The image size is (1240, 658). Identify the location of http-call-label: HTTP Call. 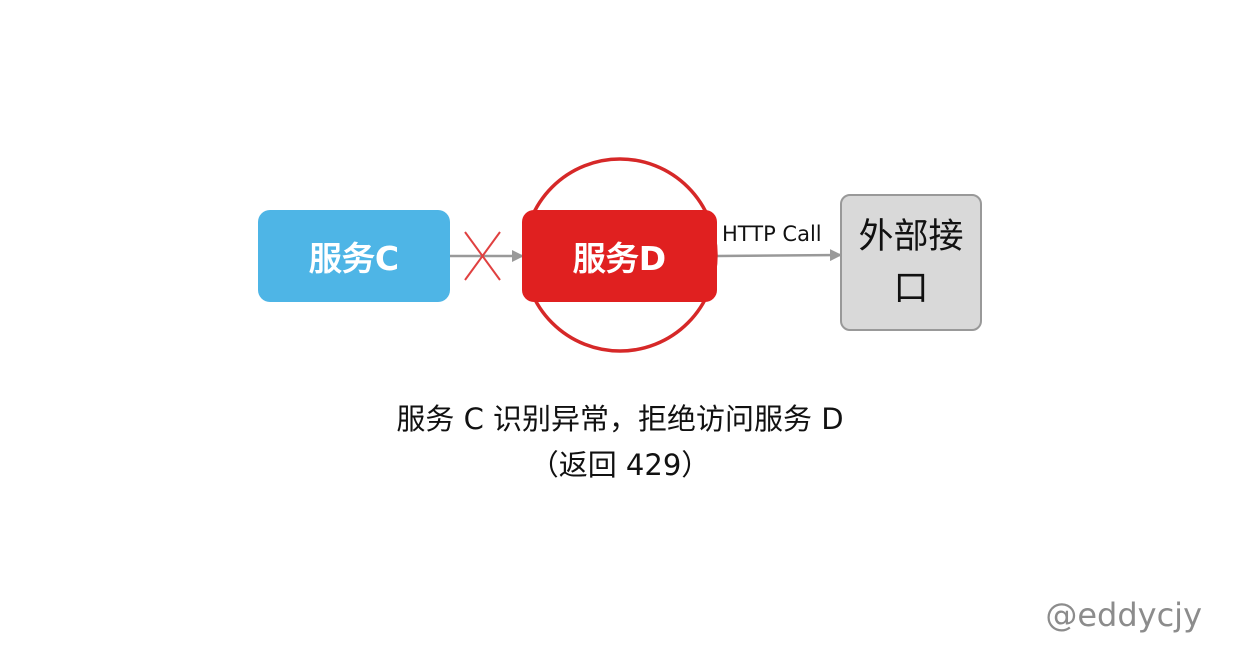
(772, 234).